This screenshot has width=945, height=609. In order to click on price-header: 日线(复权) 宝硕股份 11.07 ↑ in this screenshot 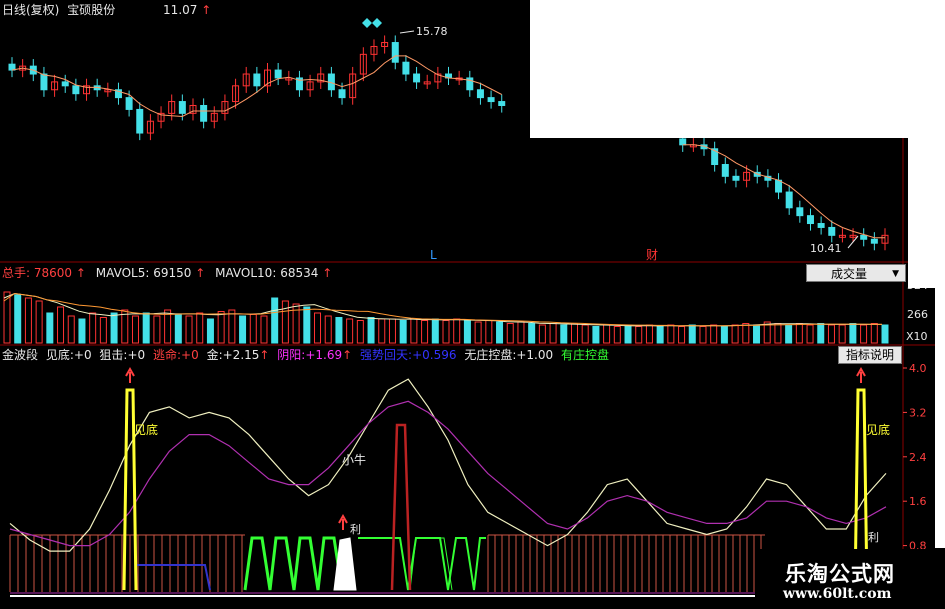, I will do `click(106, 10)`.